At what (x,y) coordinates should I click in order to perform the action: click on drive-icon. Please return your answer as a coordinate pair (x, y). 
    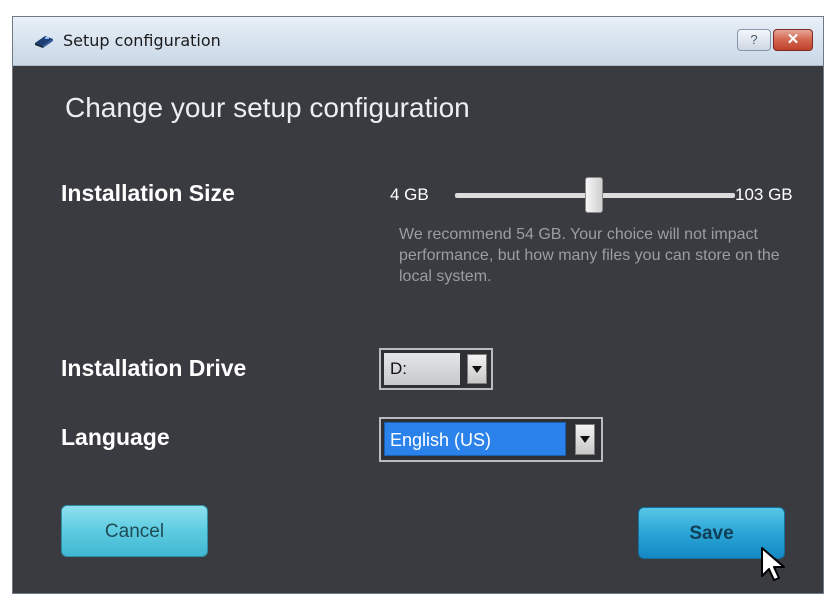
    Looking at the image, I should click on (44, 42).